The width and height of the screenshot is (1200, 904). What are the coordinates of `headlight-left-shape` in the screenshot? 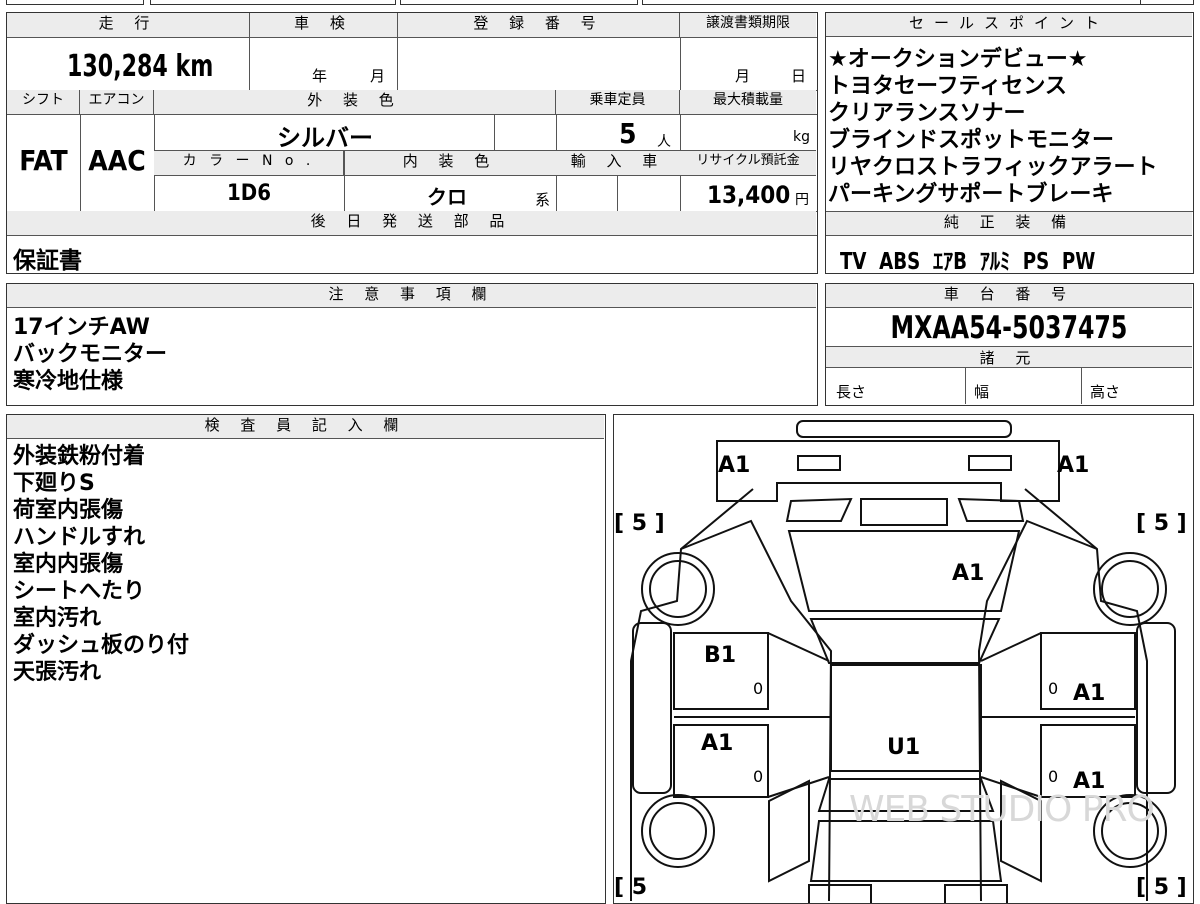 It's located at (819, 463).